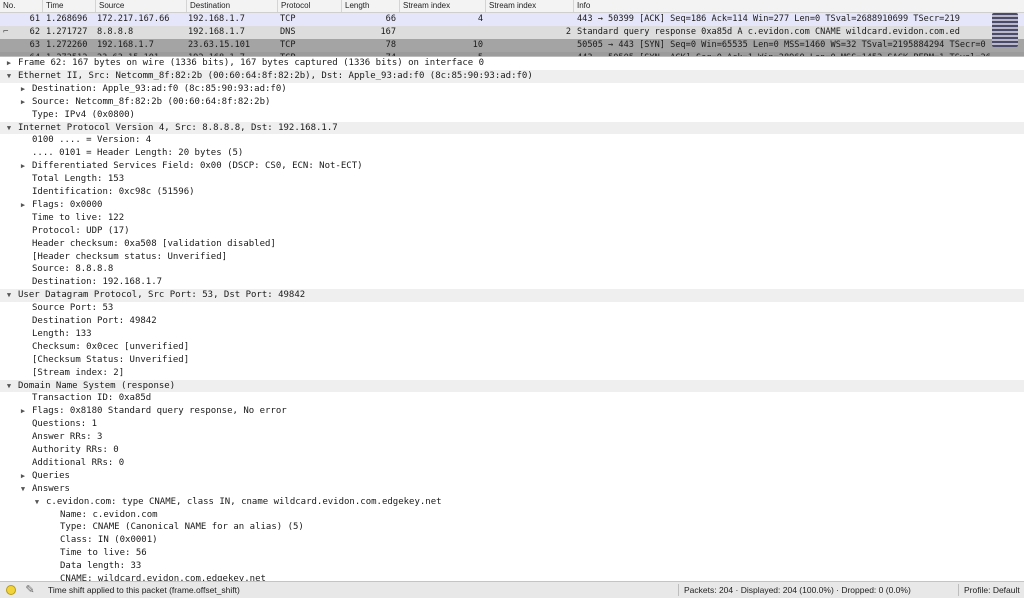 This screenshot has height=598, width=1024. I want to click on packet-cell-no: 63, so click(34, 45).